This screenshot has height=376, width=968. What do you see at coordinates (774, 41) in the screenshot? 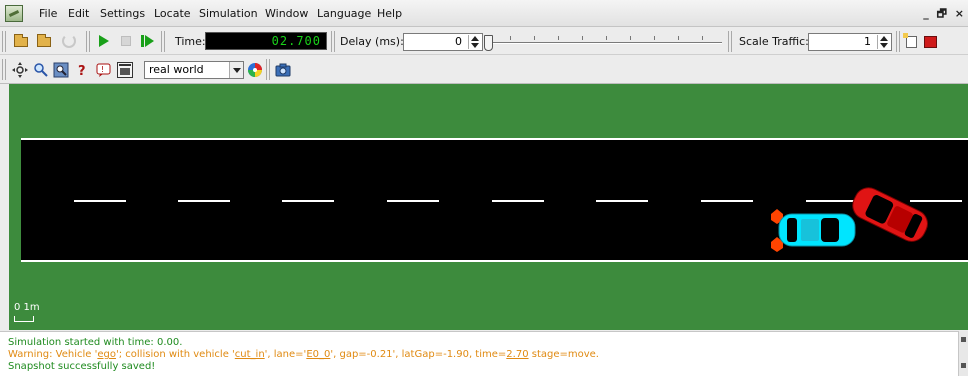
I see `scale-traffic-label: Scale Traffic:` at bounding box center [774, 41].